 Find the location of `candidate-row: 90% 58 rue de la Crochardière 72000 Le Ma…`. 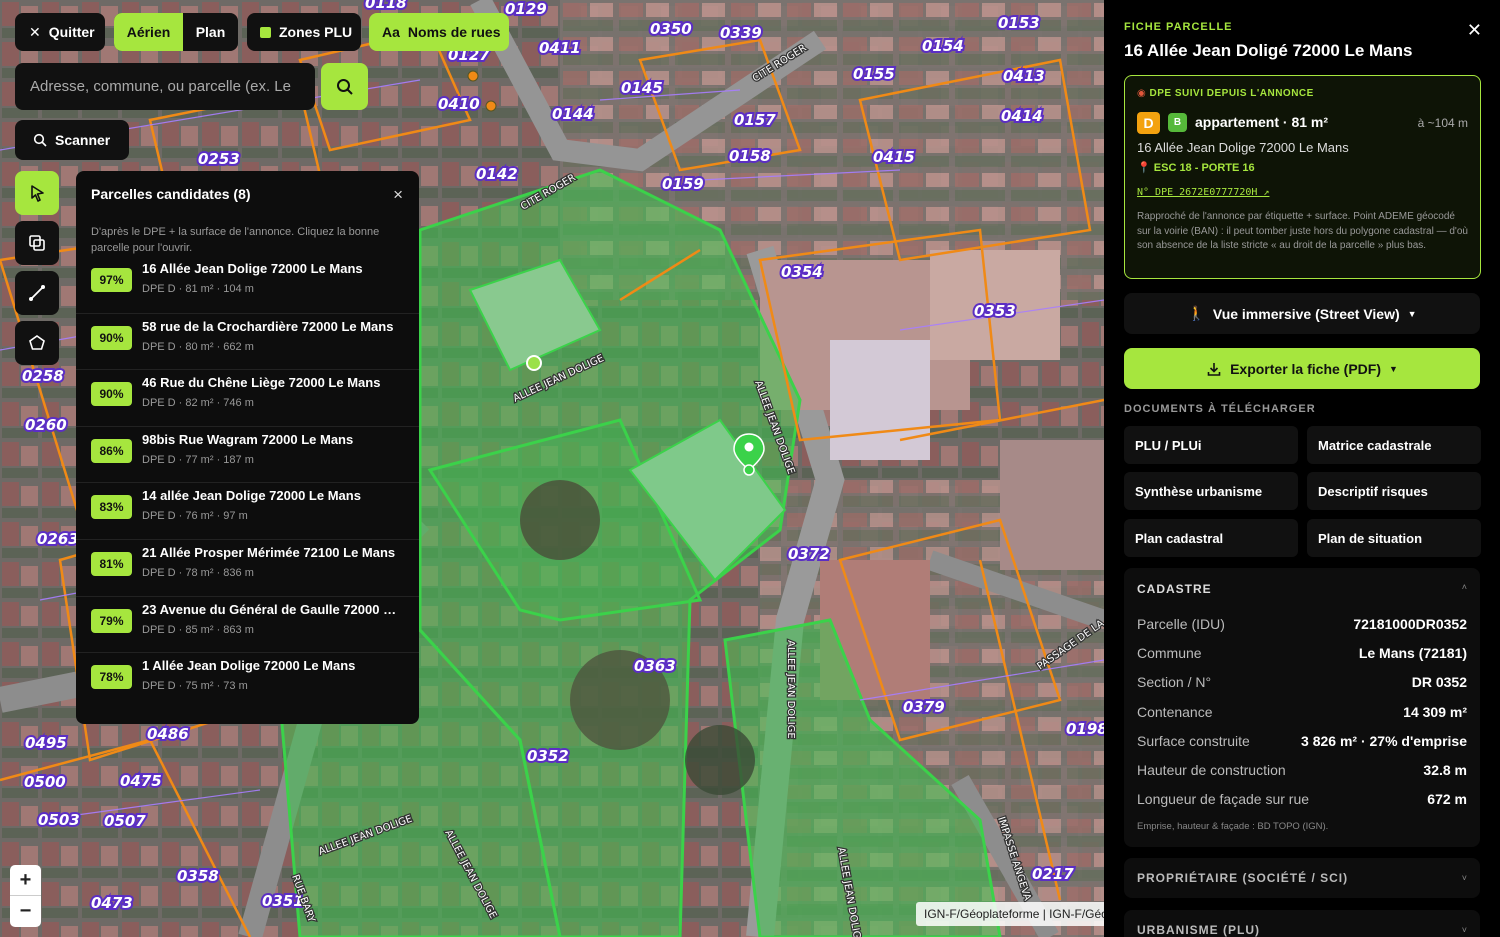

candidate-row: 90% 58 rue de la Crochardière 72000 Le Ma… is located at coordinates (247, 340).